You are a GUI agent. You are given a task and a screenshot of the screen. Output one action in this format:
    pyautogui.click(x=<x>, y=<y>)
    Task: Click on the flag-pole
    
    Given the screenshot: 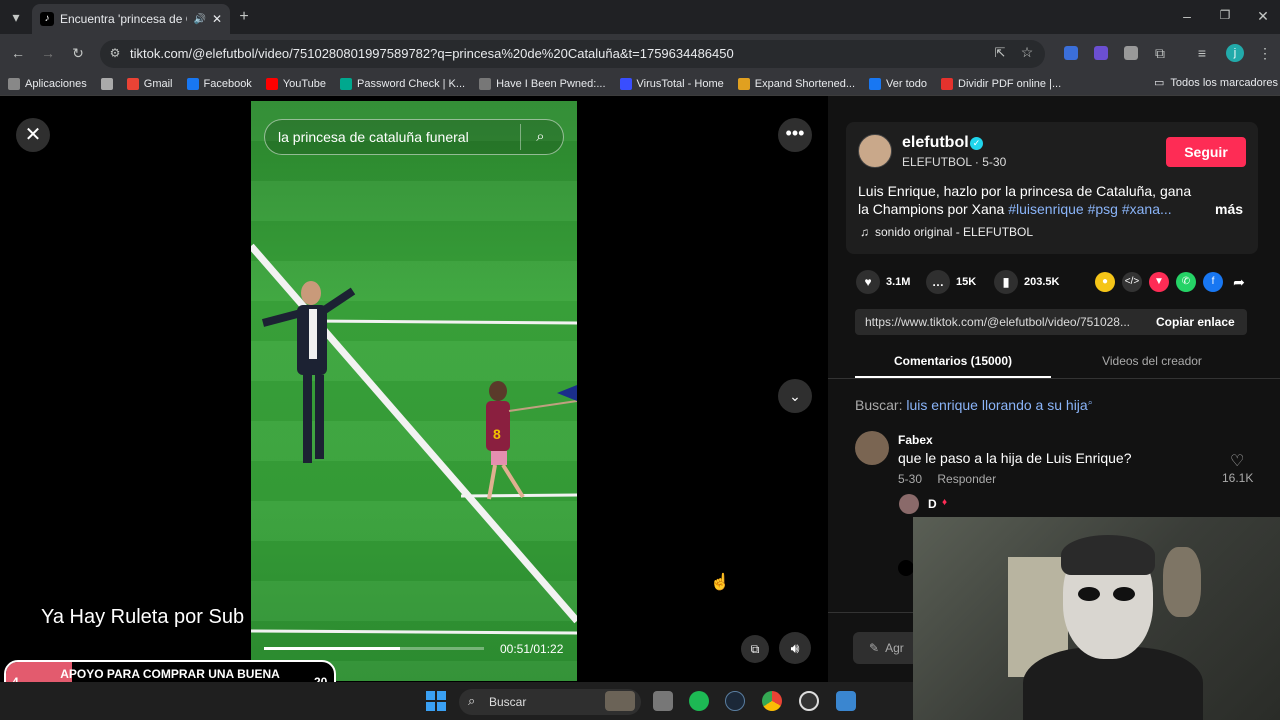 What is the action you would take?
    pyautogui.click(x=542, y=406)
    